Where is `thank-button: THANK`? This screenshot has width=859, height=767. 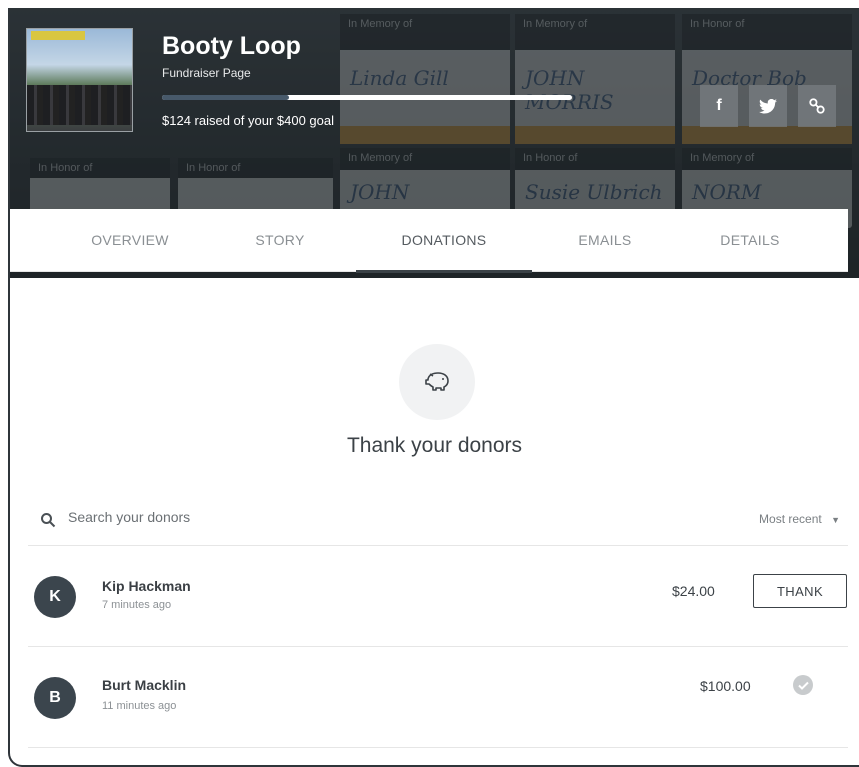
thank-button: THANK is located at coordinates (800, 591).